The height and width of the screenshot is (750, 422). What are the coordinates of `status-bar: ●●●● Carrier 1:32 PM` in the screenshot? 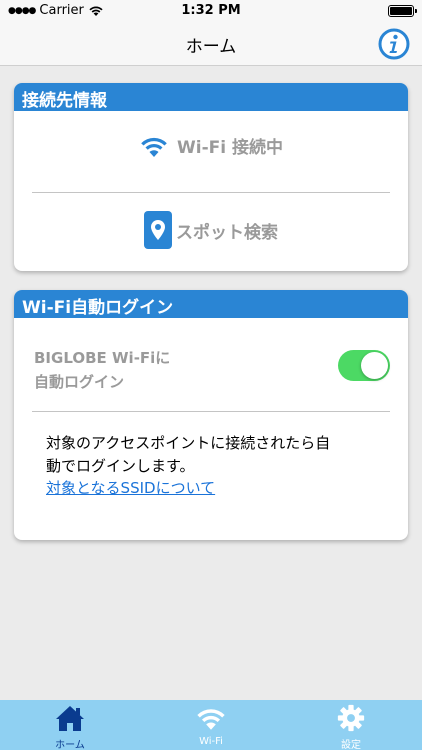 It's located at (211, 11).